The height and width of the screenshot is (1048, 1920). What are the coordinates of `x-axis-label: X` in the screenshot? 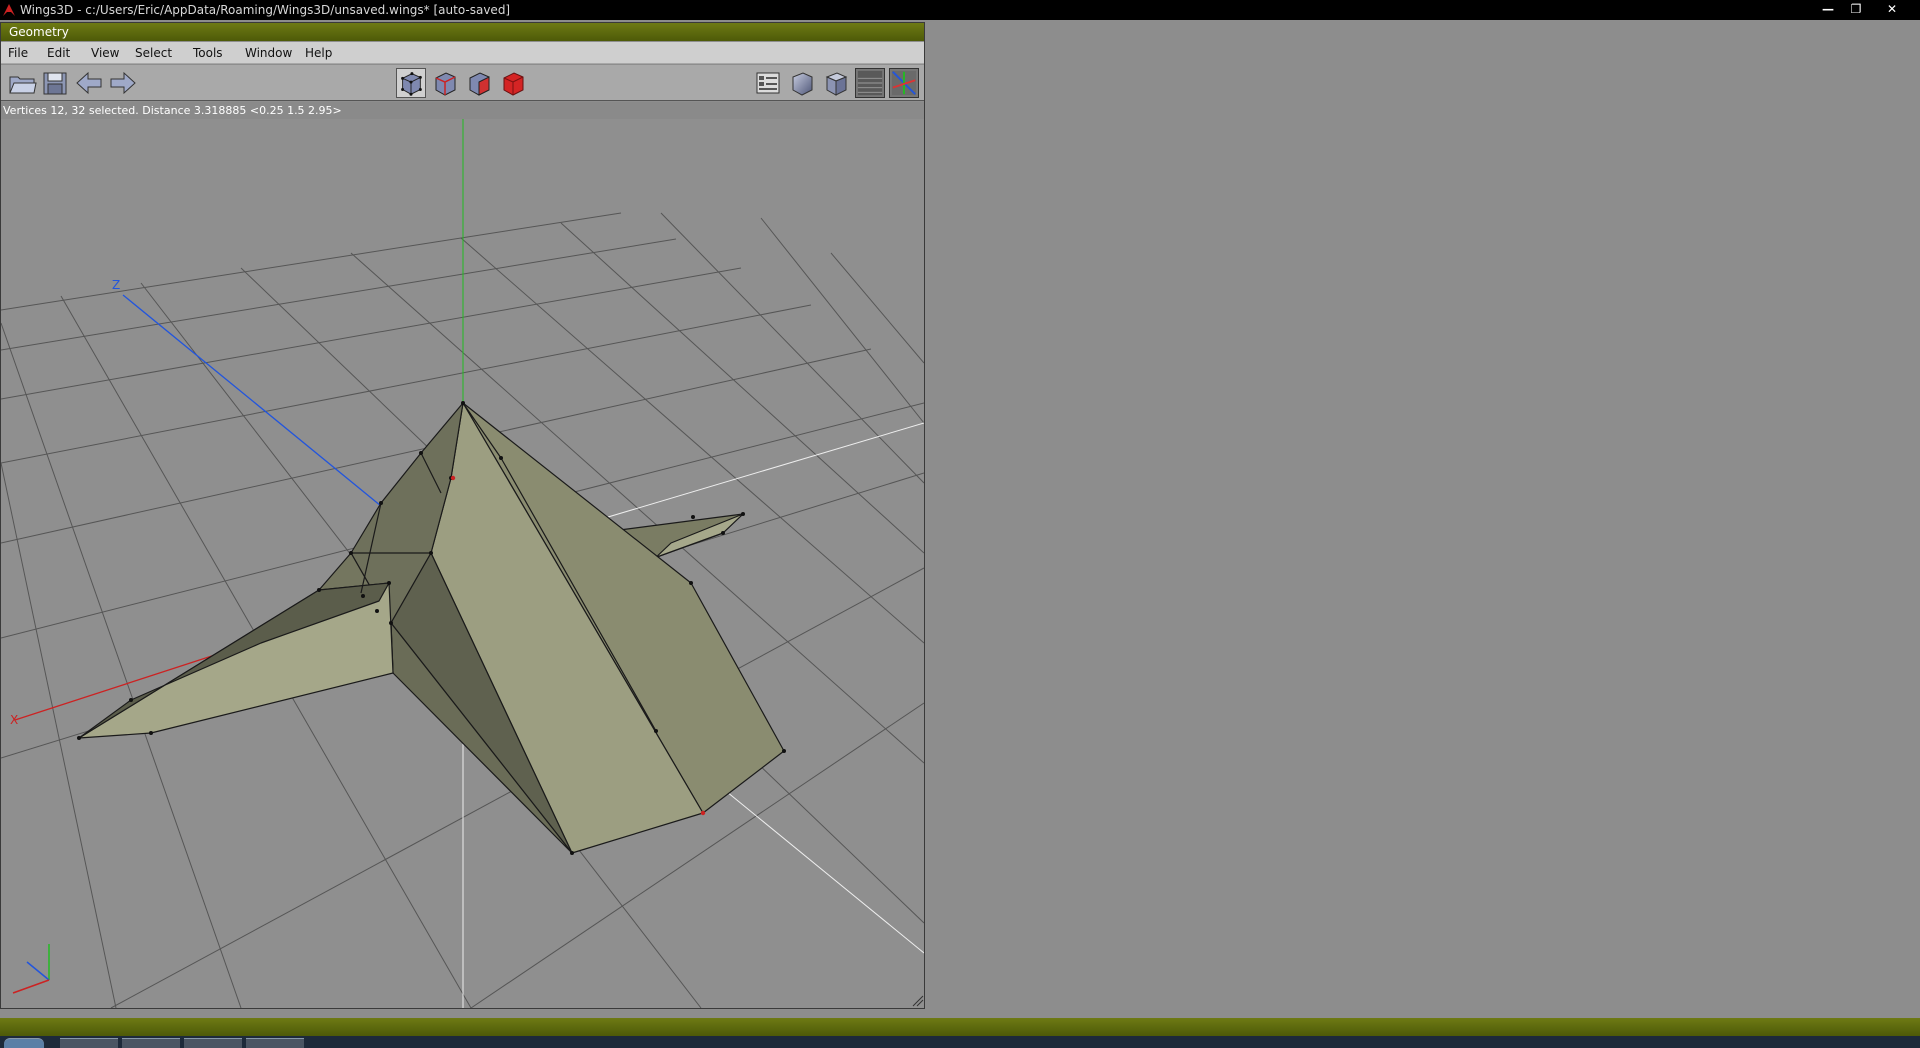 It's located at (14, 720).